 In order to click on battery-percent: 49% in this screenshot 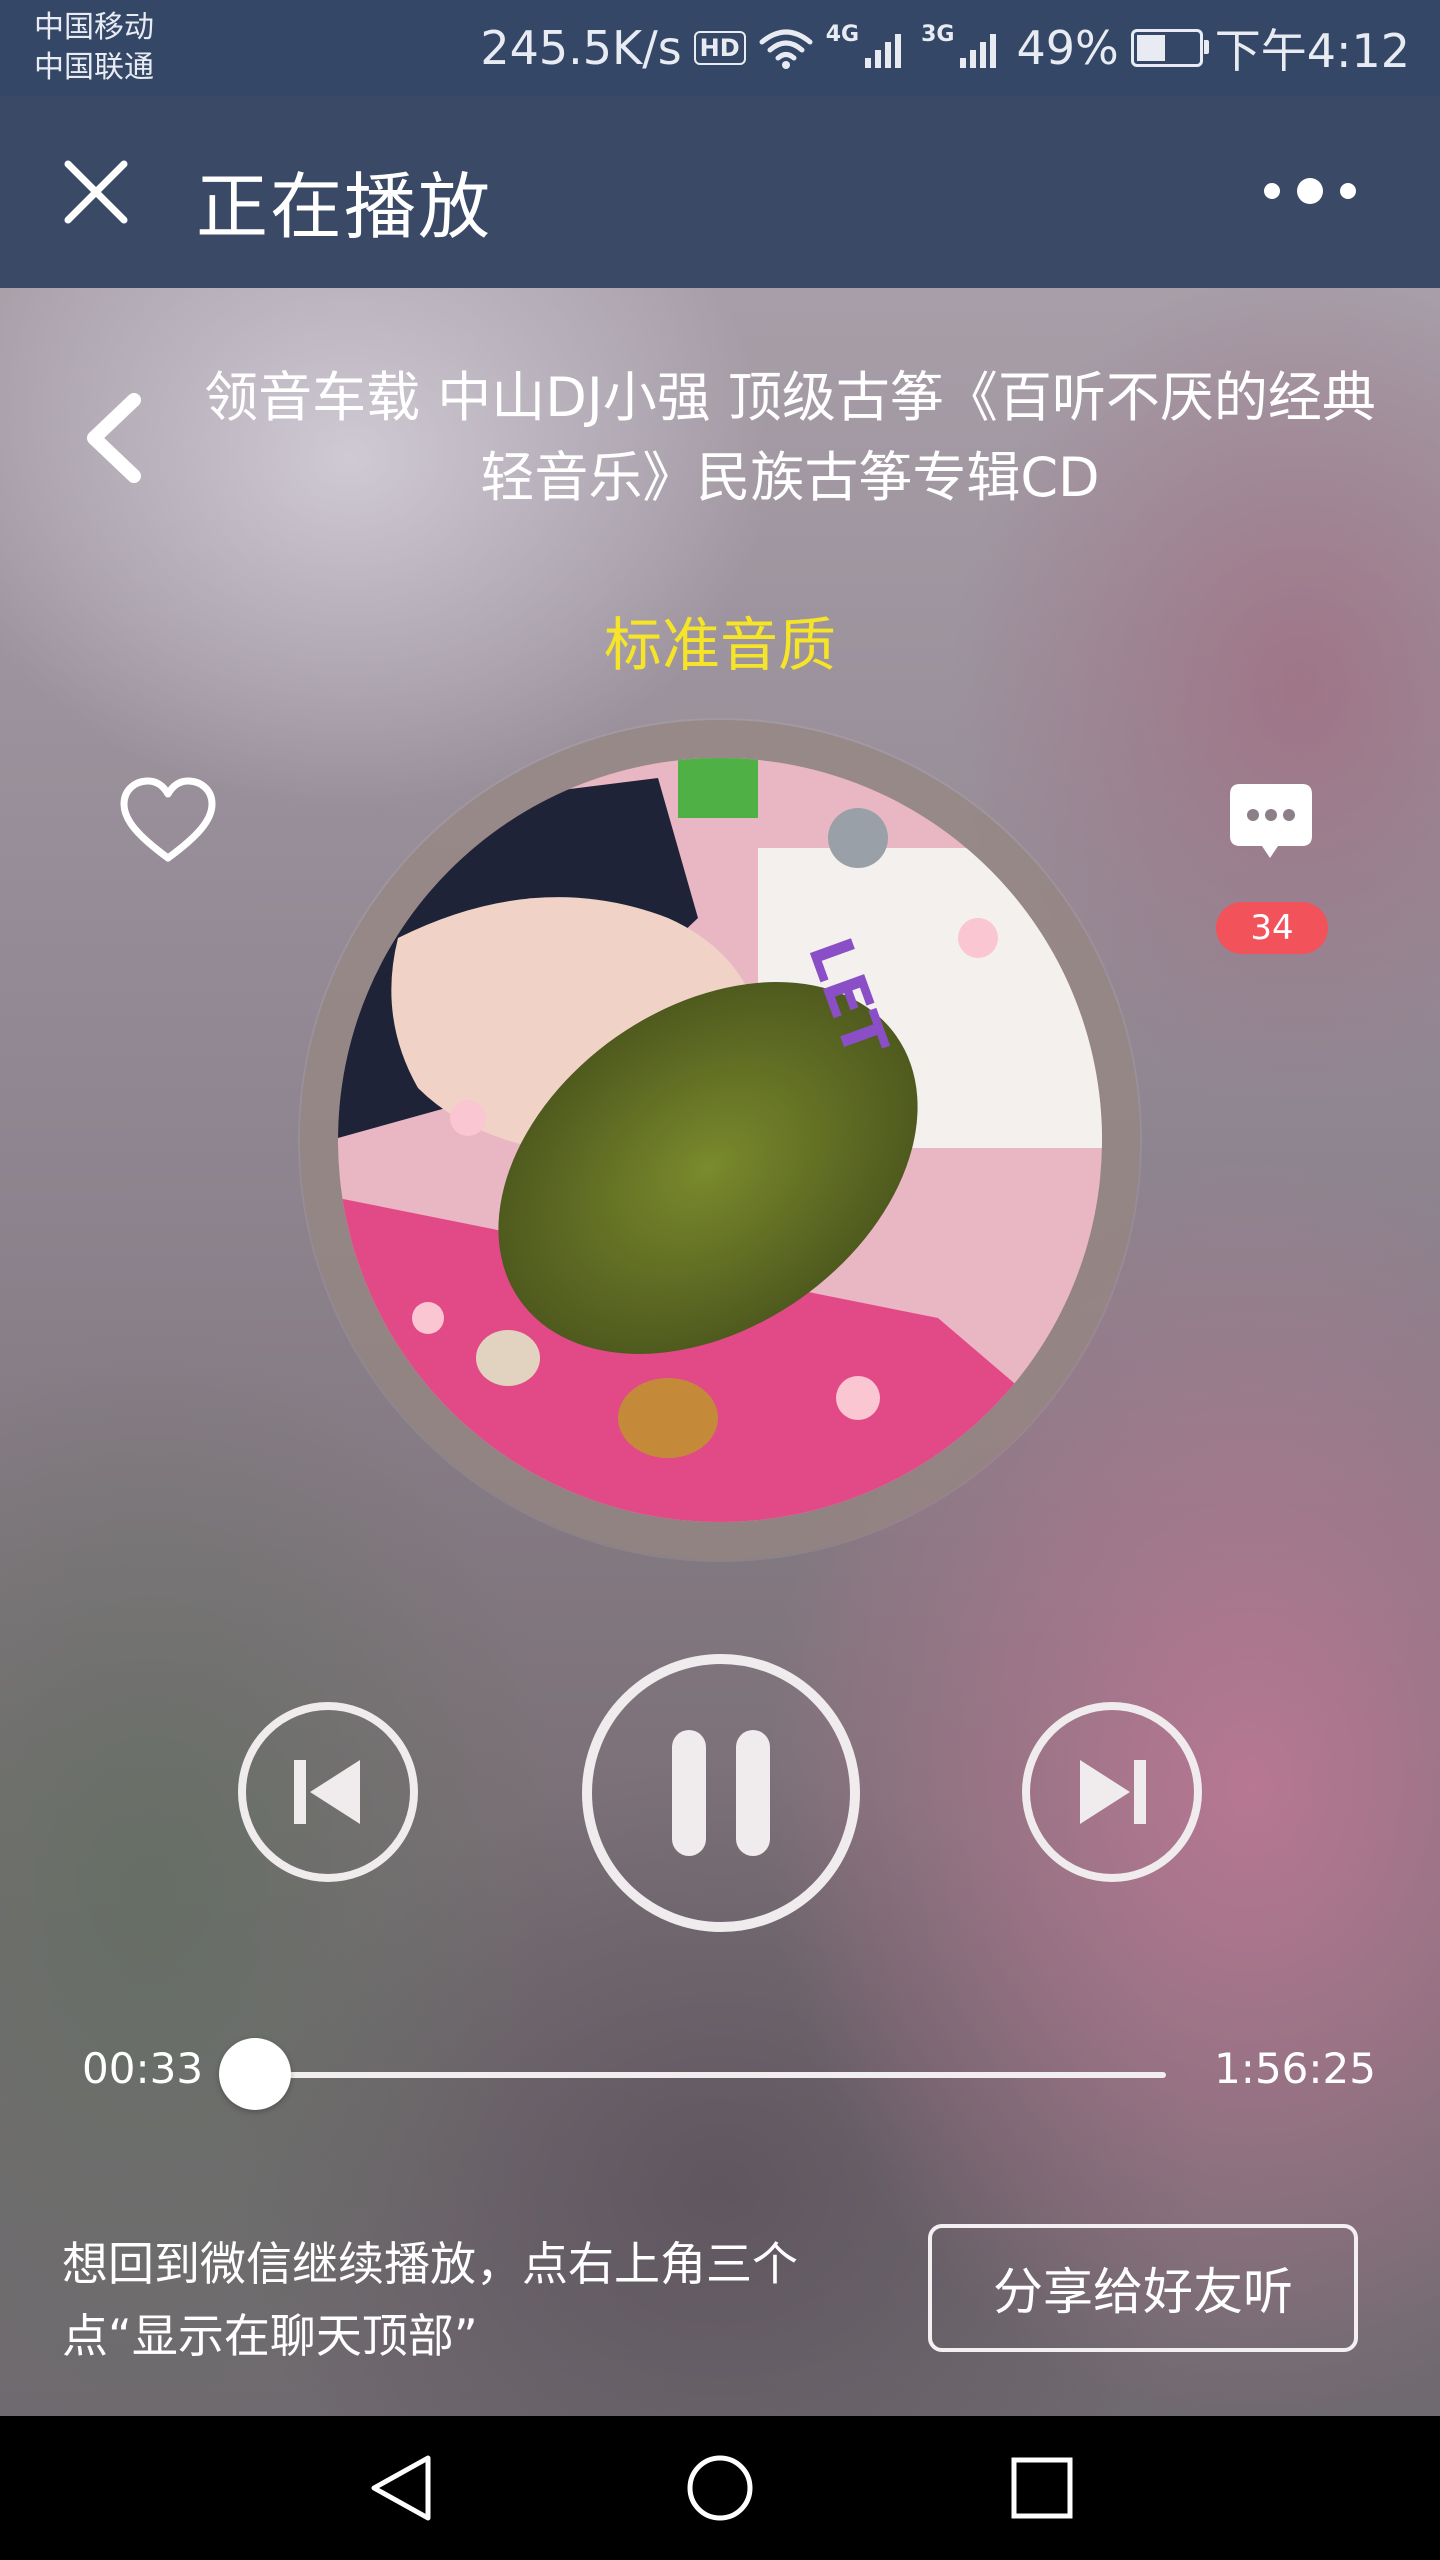, I will do `click(1067, 48)`.